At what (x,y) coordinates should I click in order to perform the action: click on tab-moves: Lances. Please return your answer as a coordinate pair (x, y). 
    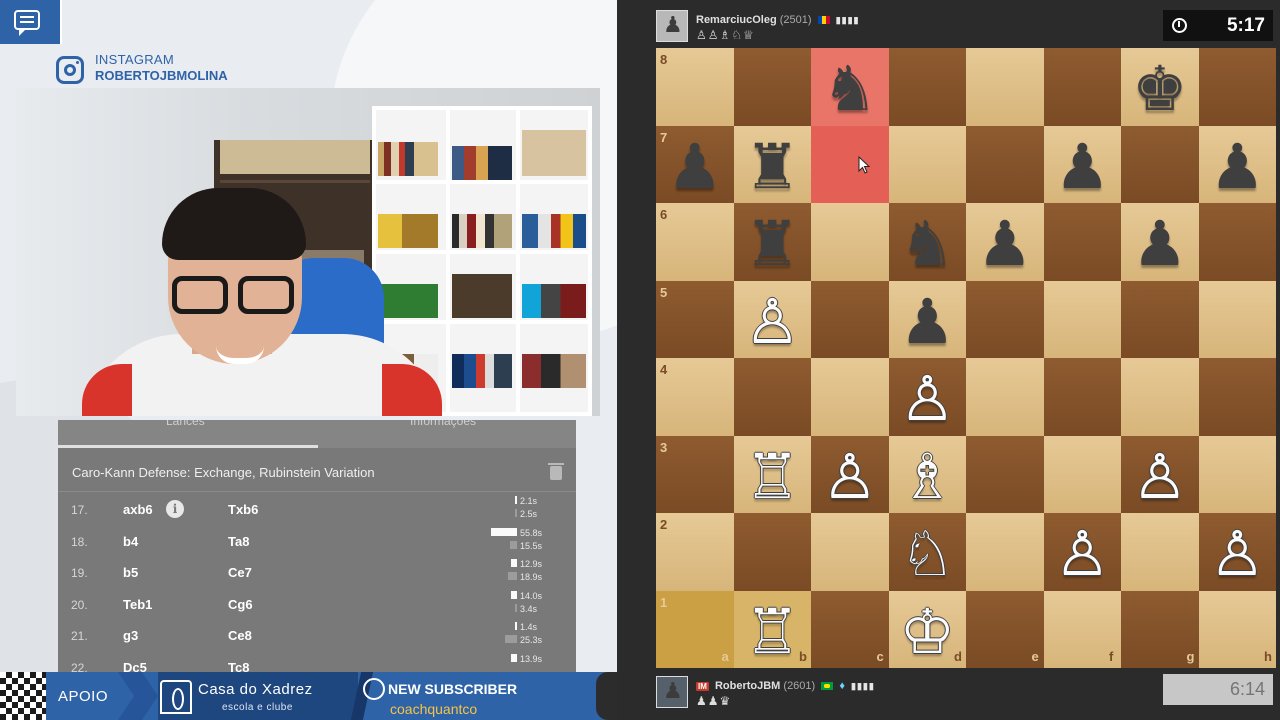
    Looking at the image, I should click on (185, 424).